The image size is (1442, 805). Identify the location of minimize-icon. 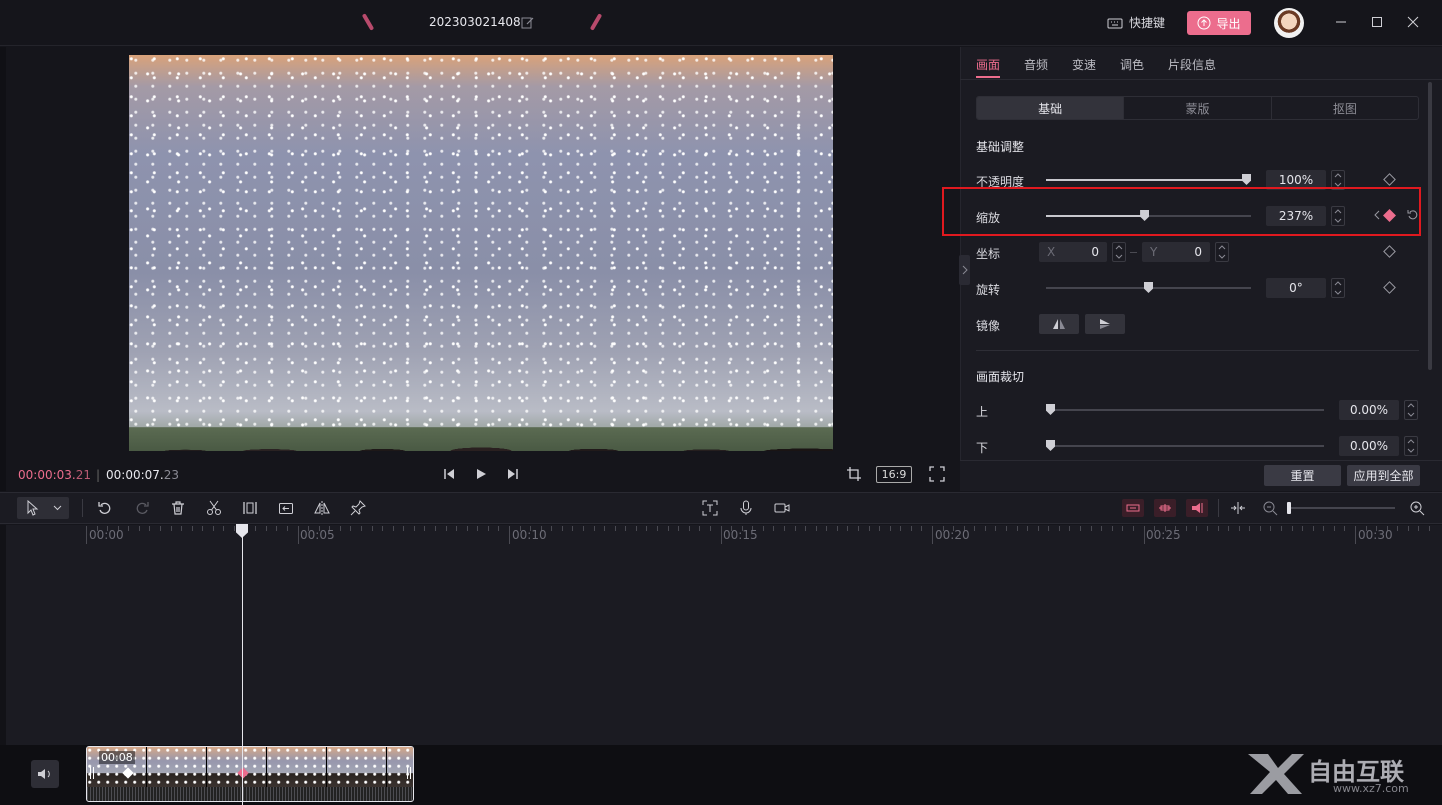
(1341, 22).